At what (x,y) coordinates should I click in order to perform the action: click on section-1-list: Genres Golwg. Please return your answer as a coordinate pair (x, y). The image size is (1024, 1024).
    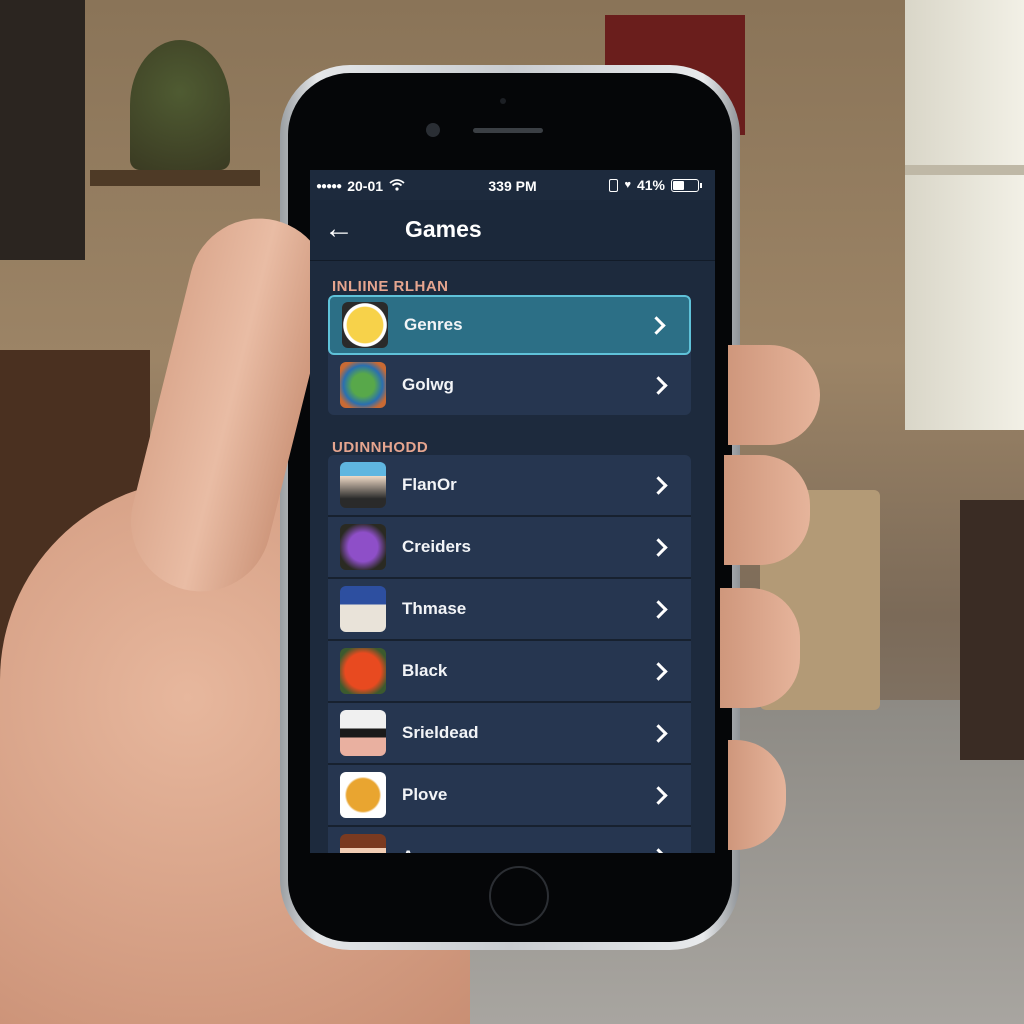
    Looking at the image, I should click on (509, 355).